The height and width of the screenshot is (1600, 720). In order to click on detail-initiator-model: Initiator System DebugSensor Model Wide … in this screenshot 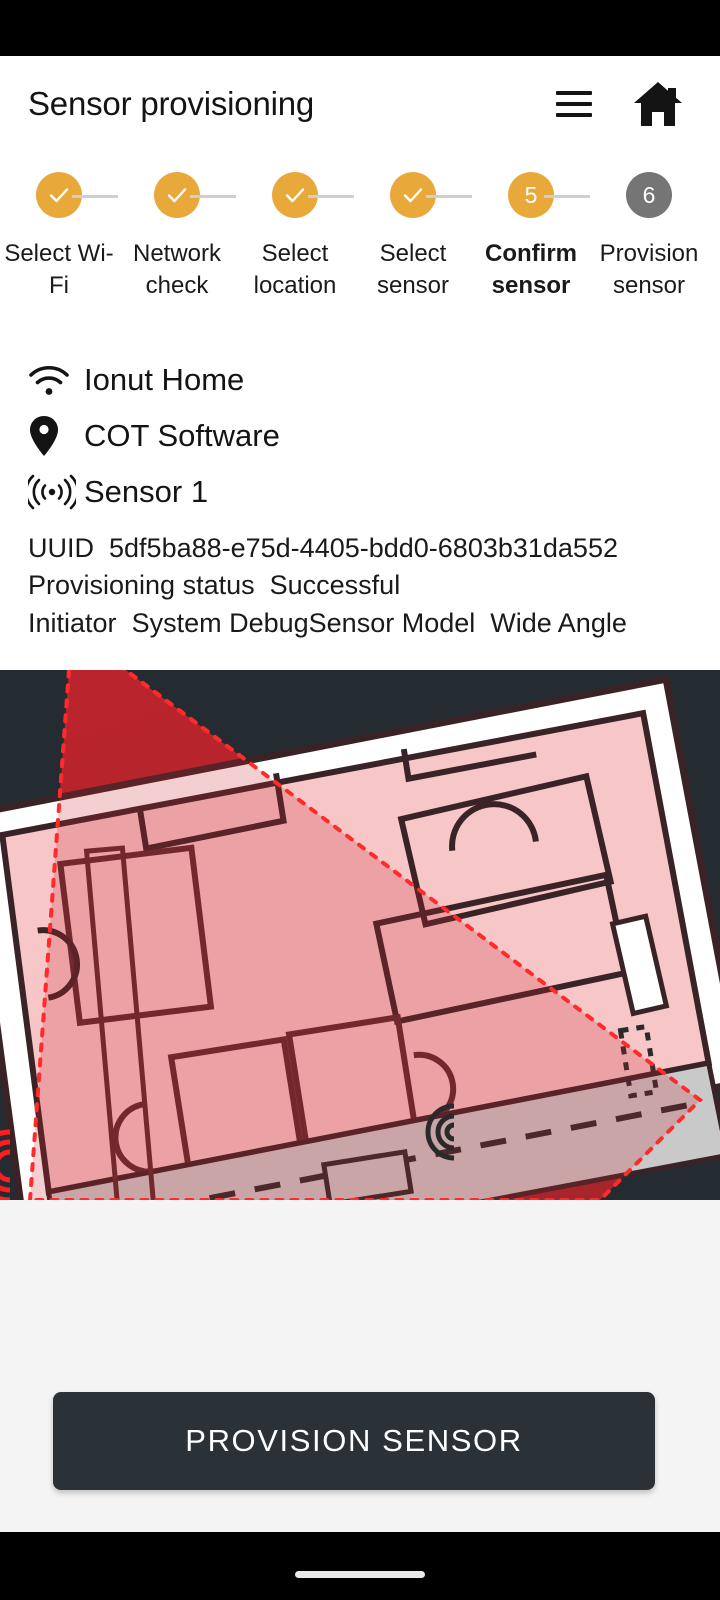, I will do `click(364, 623)`.